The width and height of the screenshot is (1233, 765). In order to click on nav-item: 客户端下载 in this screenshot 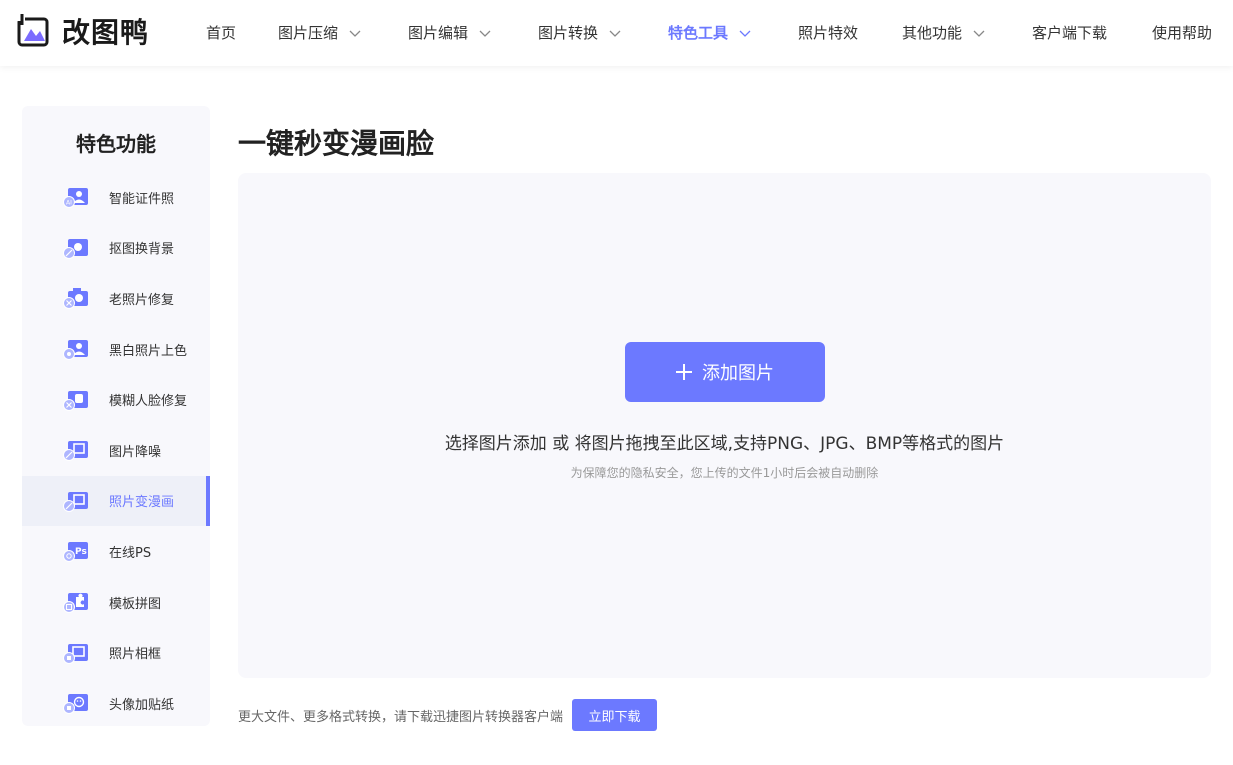, I will do `click(1069, 32)`.